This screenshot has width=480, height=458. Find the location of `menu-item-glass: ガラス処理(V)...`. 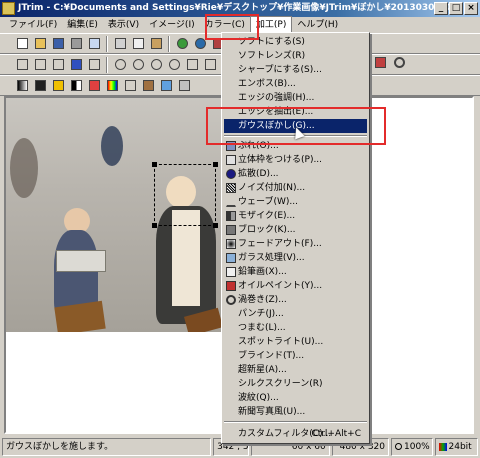

menu-item-glass: ガラス処理(V)... is located at coordinates (295, 258).